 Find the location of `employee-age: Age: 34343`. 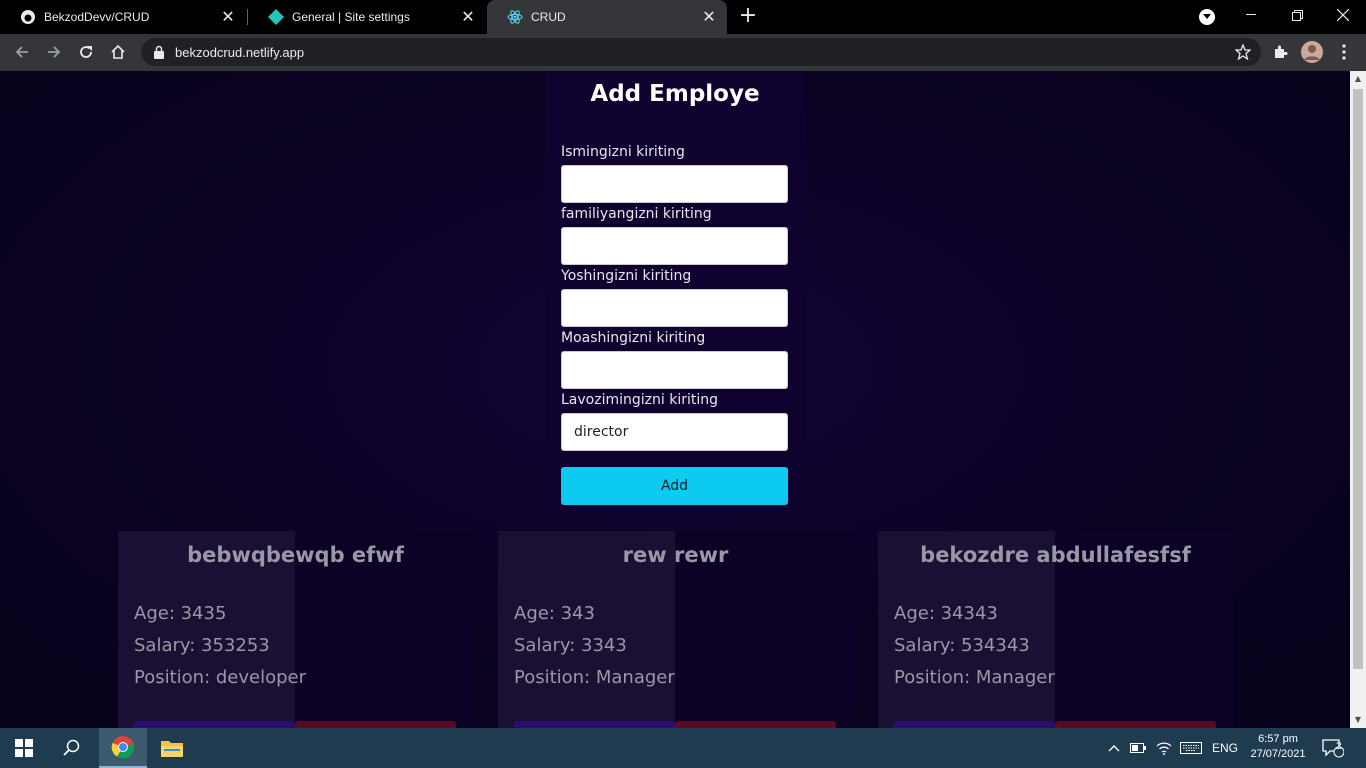

employee-age: Age: 34343 is located at coordinates (946, 613).